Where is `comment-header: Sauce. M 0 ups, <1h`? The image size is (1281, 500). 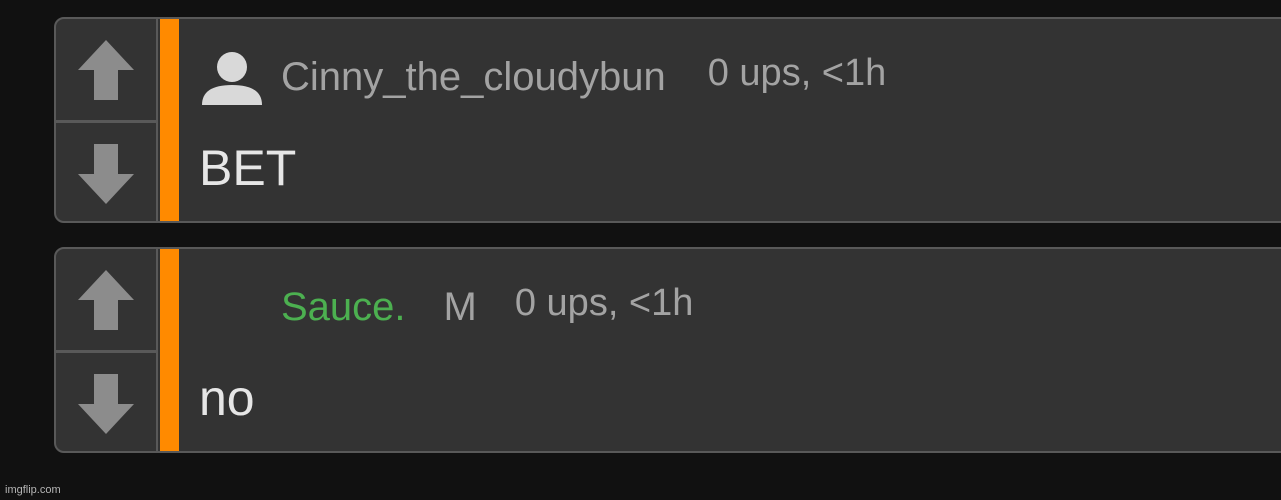
comment-header: Sauce. M 0 ups, <1h is located at coordinates (446, 307).